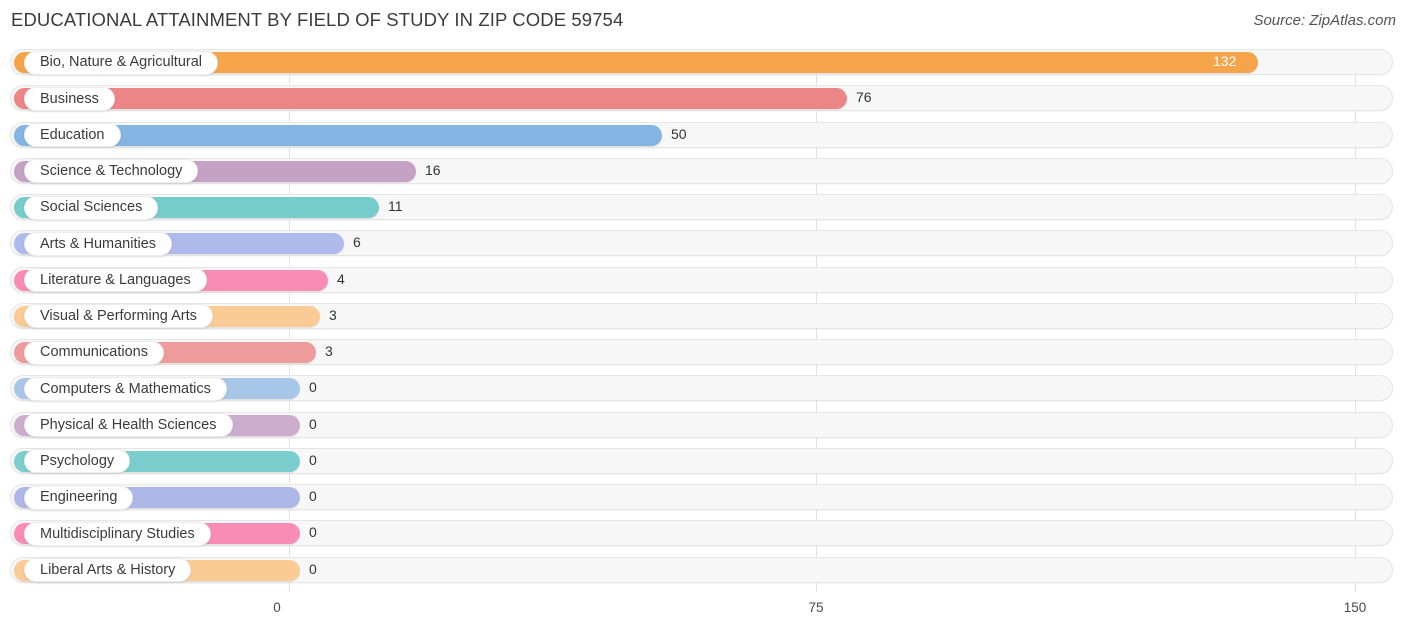  I want to click on category-label: Literature & Languages, so click(115, 279).